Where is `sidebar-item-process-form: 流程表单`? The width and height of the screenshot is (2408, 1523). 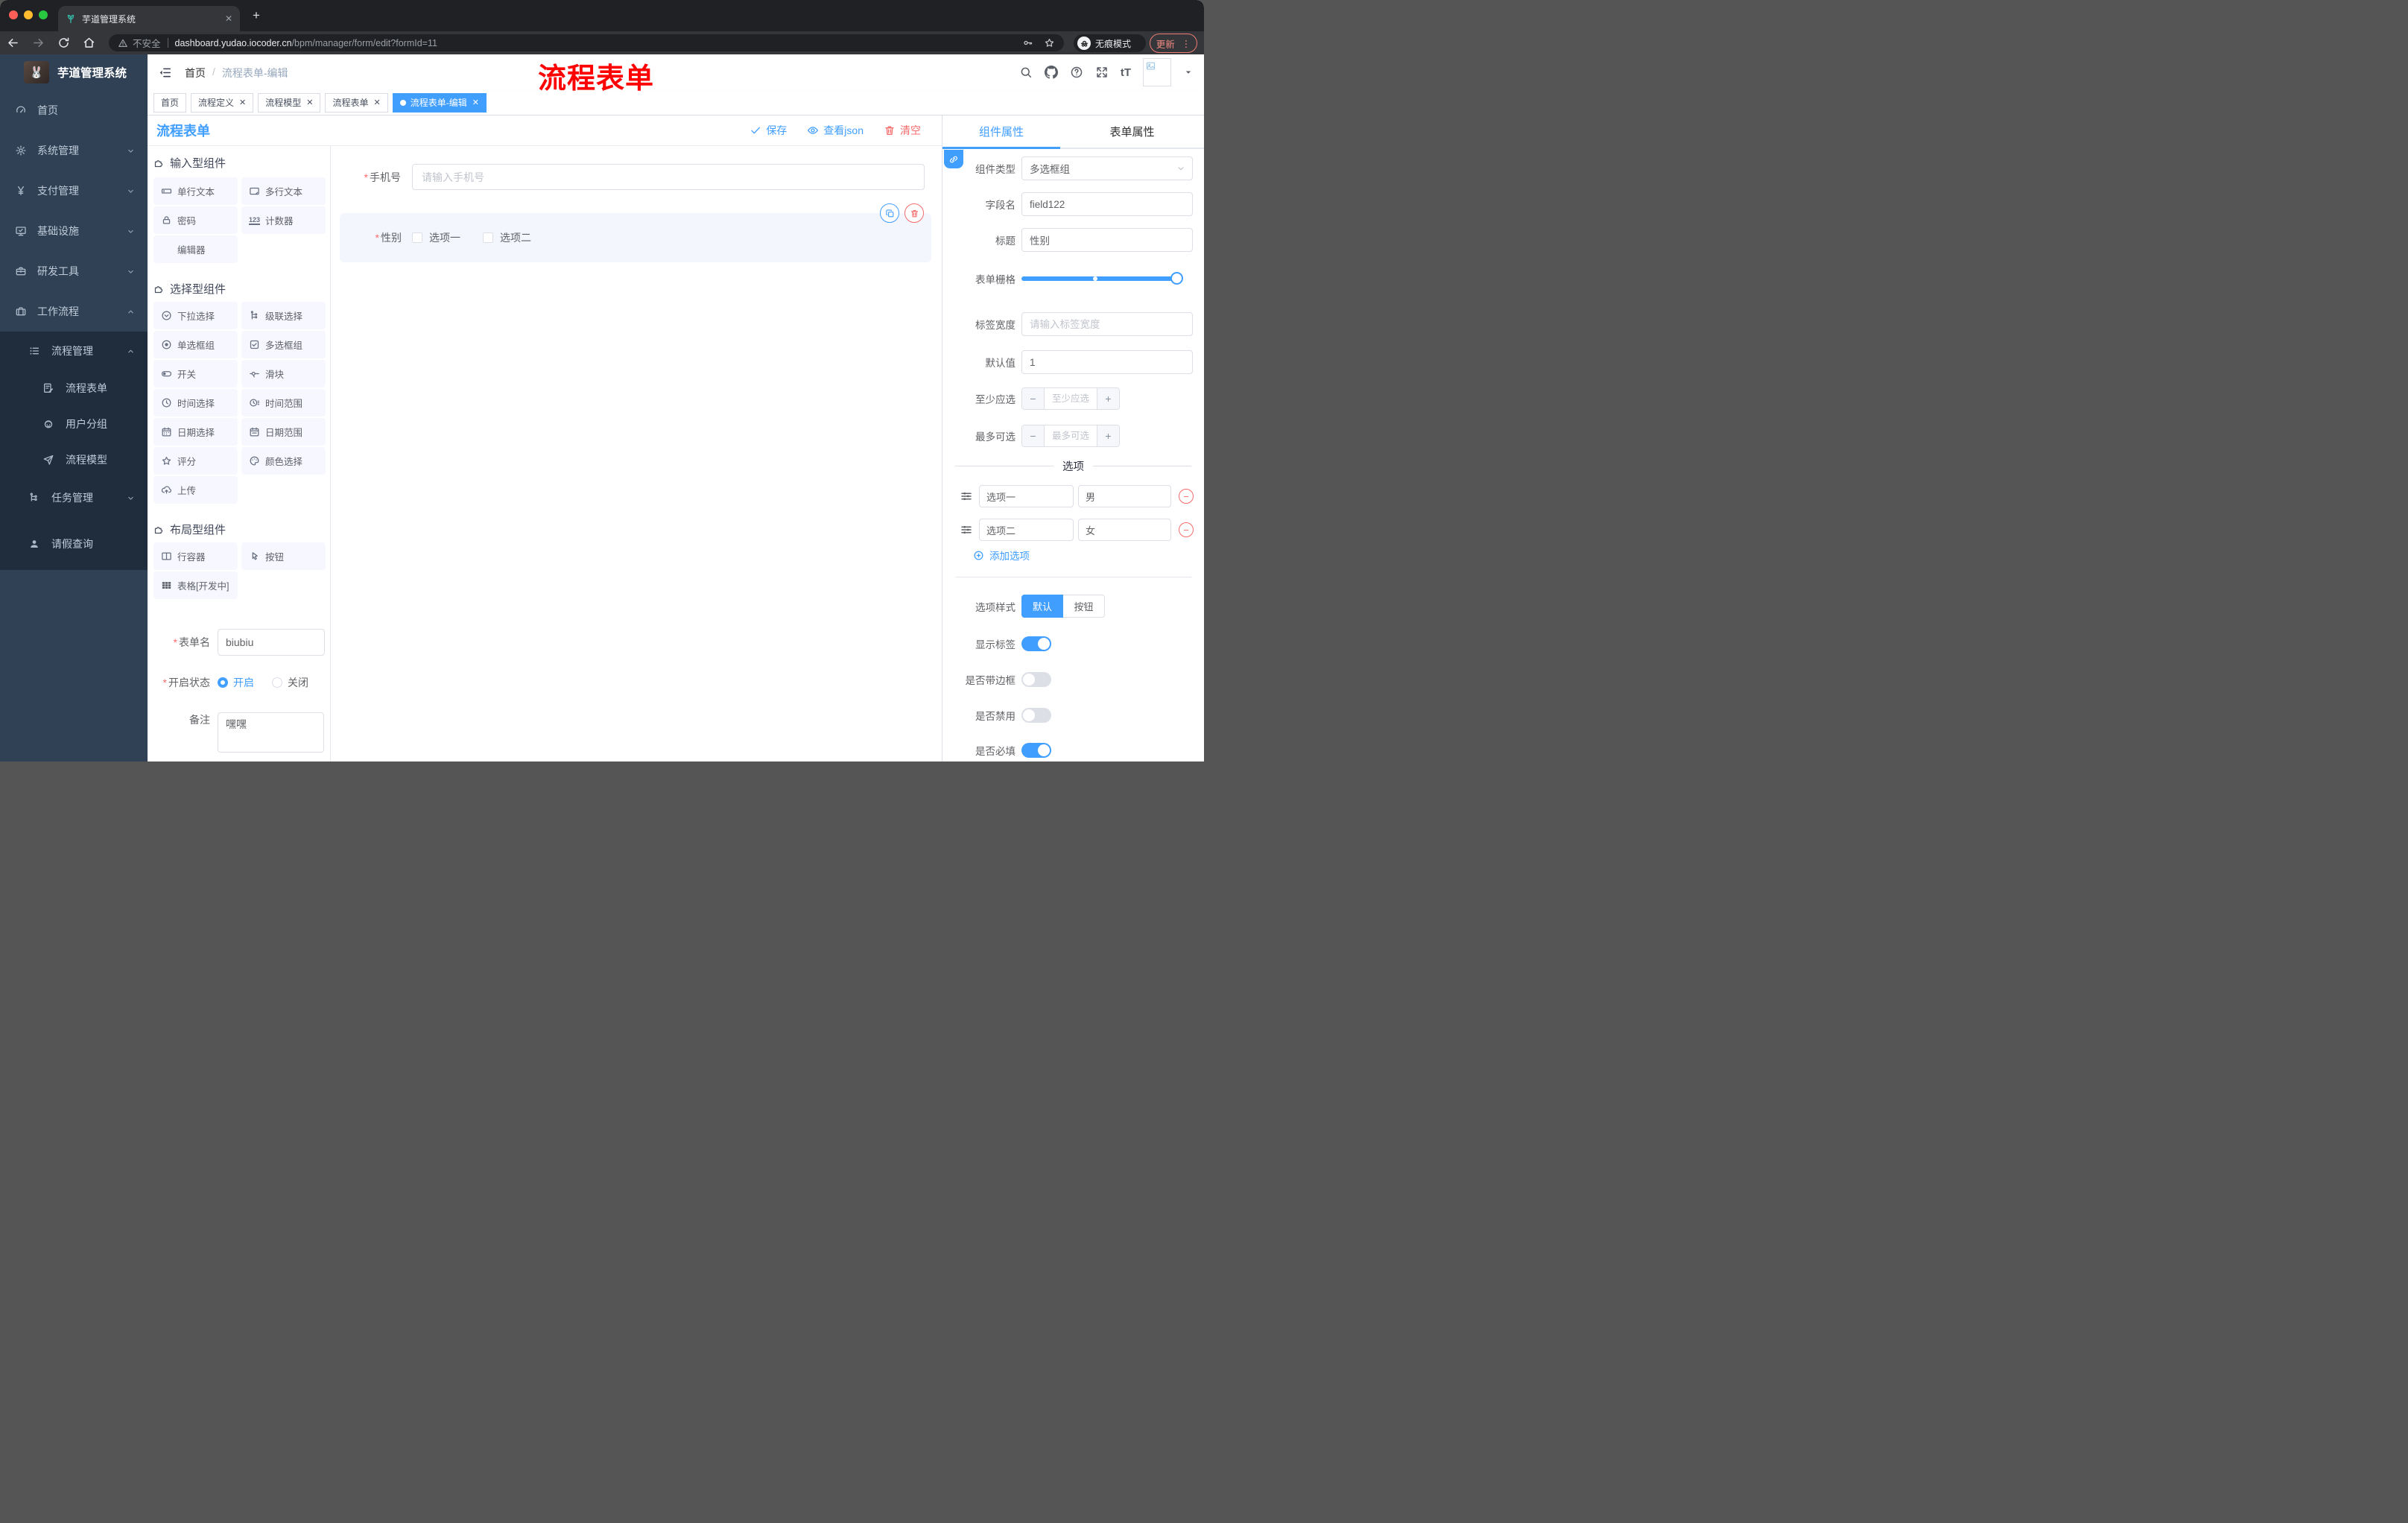 sidebar-item-process-form: 流程表单 is located at coordinates (74, 388).